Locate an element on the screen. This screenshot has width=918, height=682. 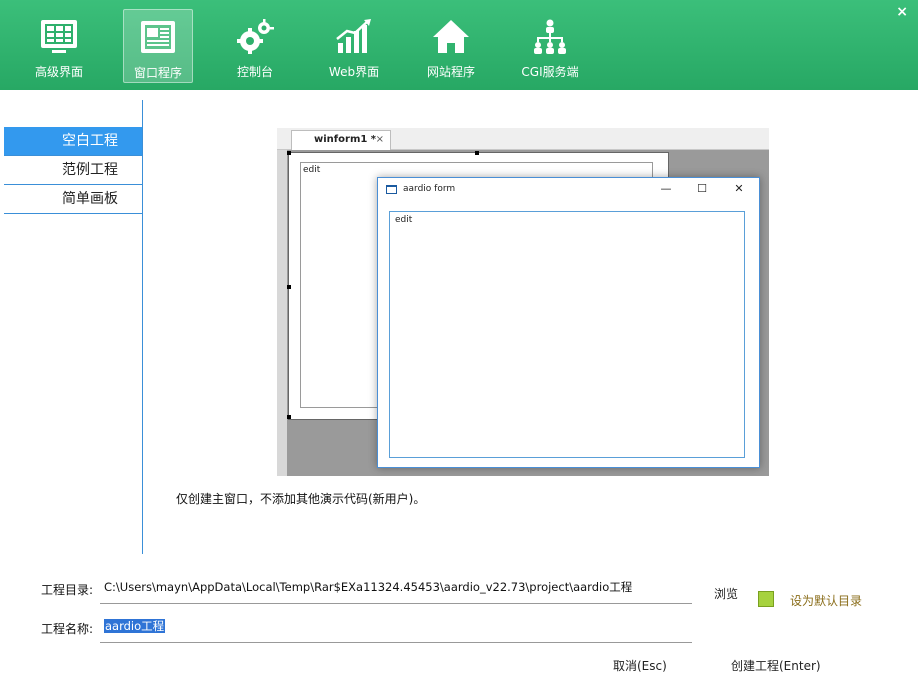
console-gears-icon is located at coordinates (255, 36).